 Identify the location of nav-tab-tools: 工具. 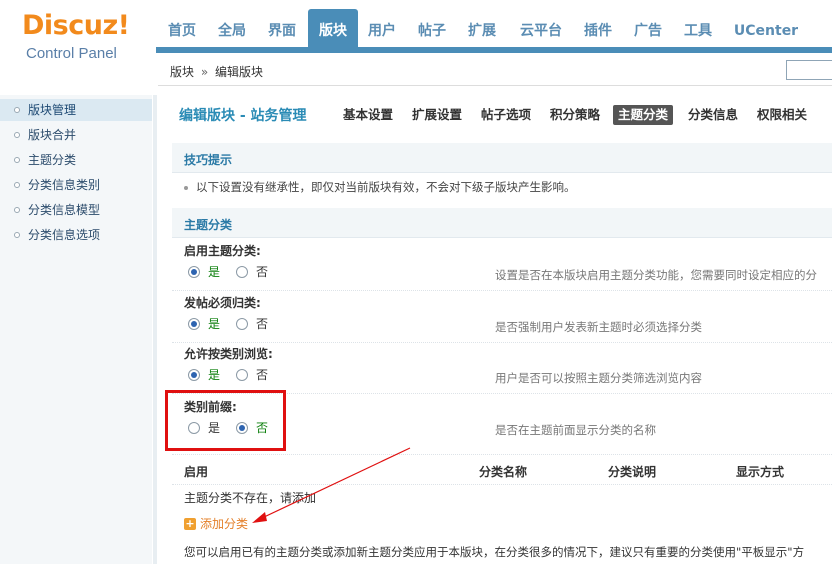
(698, 28).